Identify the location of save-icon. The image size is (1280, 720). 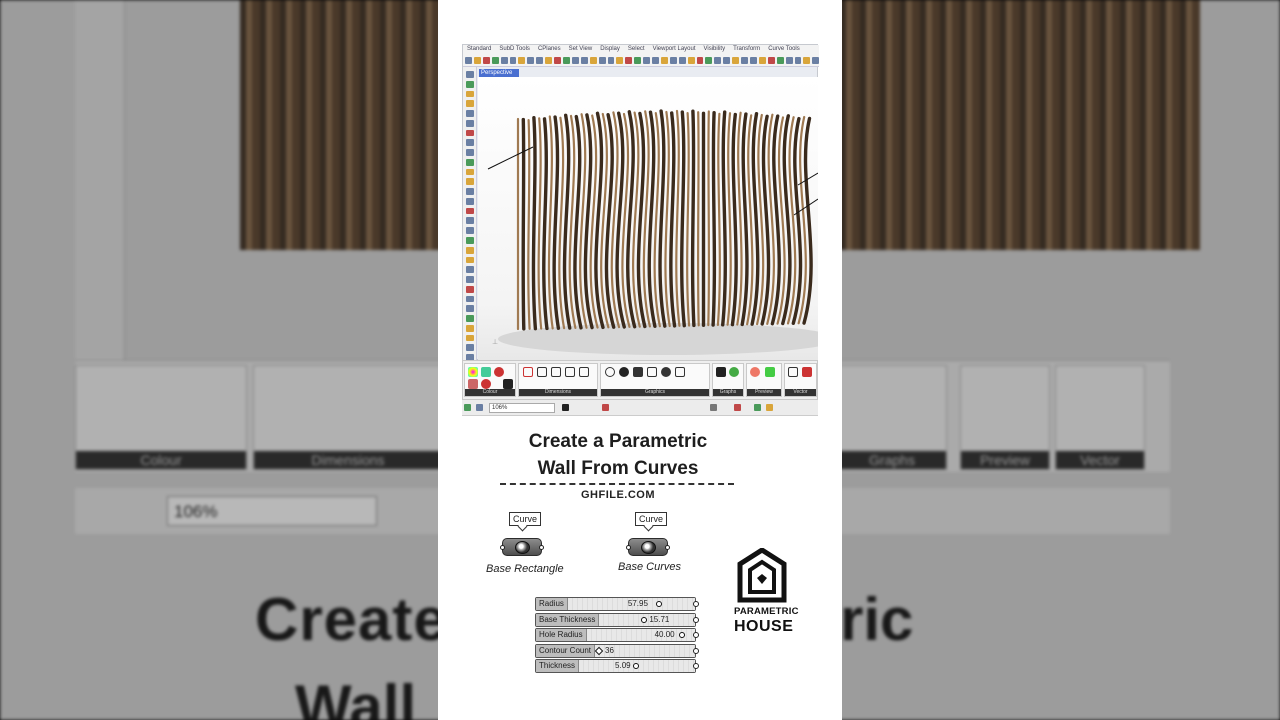
(479, 407).